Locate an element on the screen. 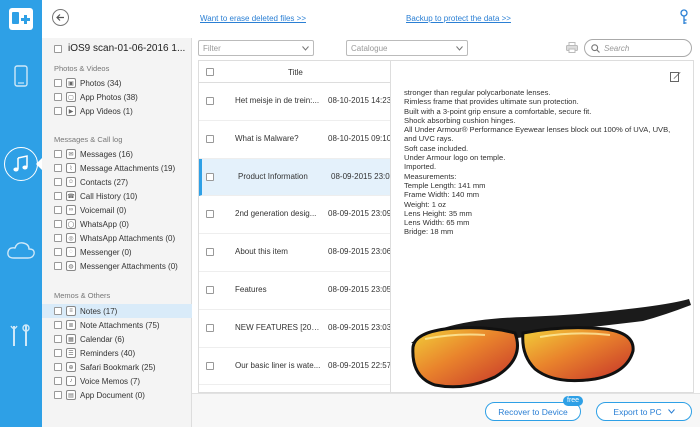 The width and height of the screenshot is (700, 427). print-icon is located at coordinates (572, 48).